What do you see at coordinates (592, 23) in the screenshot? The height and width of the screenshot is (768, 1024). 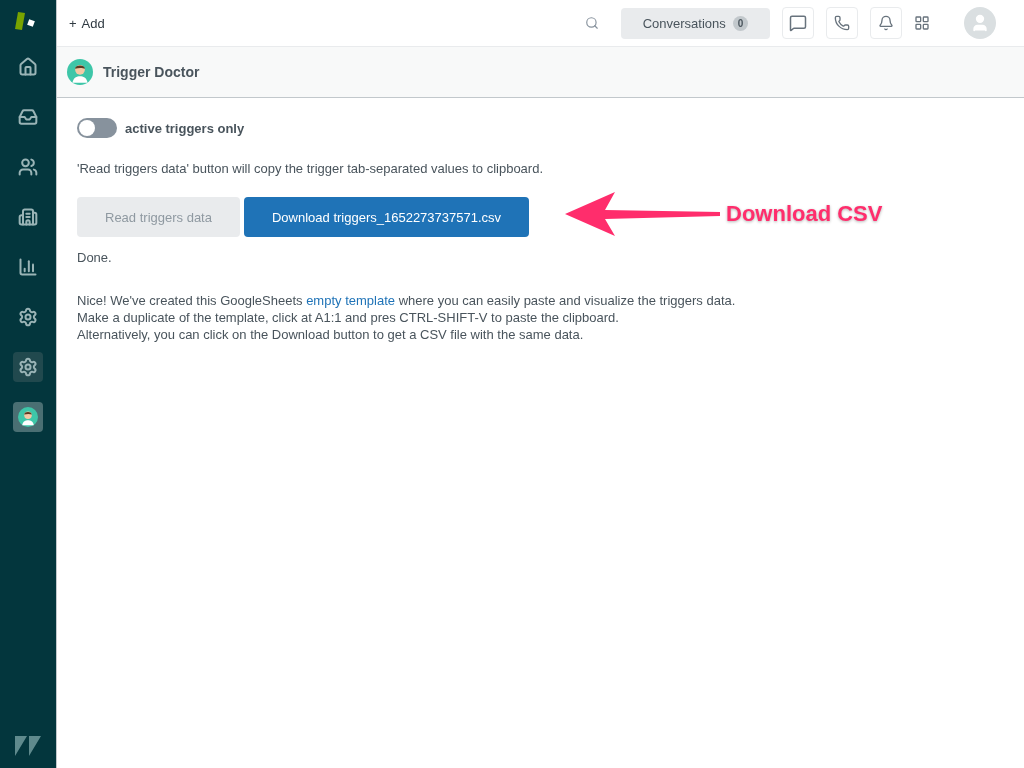 I see `search-icon` at bounding box center [592, 23].